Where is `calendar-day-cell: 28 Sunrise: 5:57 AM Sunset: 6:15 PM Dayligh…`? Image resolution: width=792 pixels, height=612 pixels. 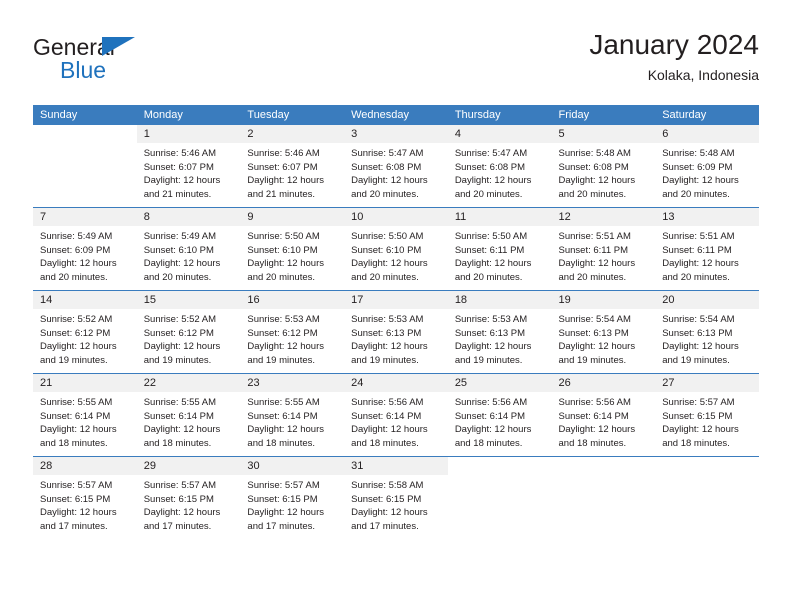 calendar-day-cell: 28 Sunrise: 5:57 AM Sunset: 6:15 PM Dayligh… is located at coordinates (85, 497).